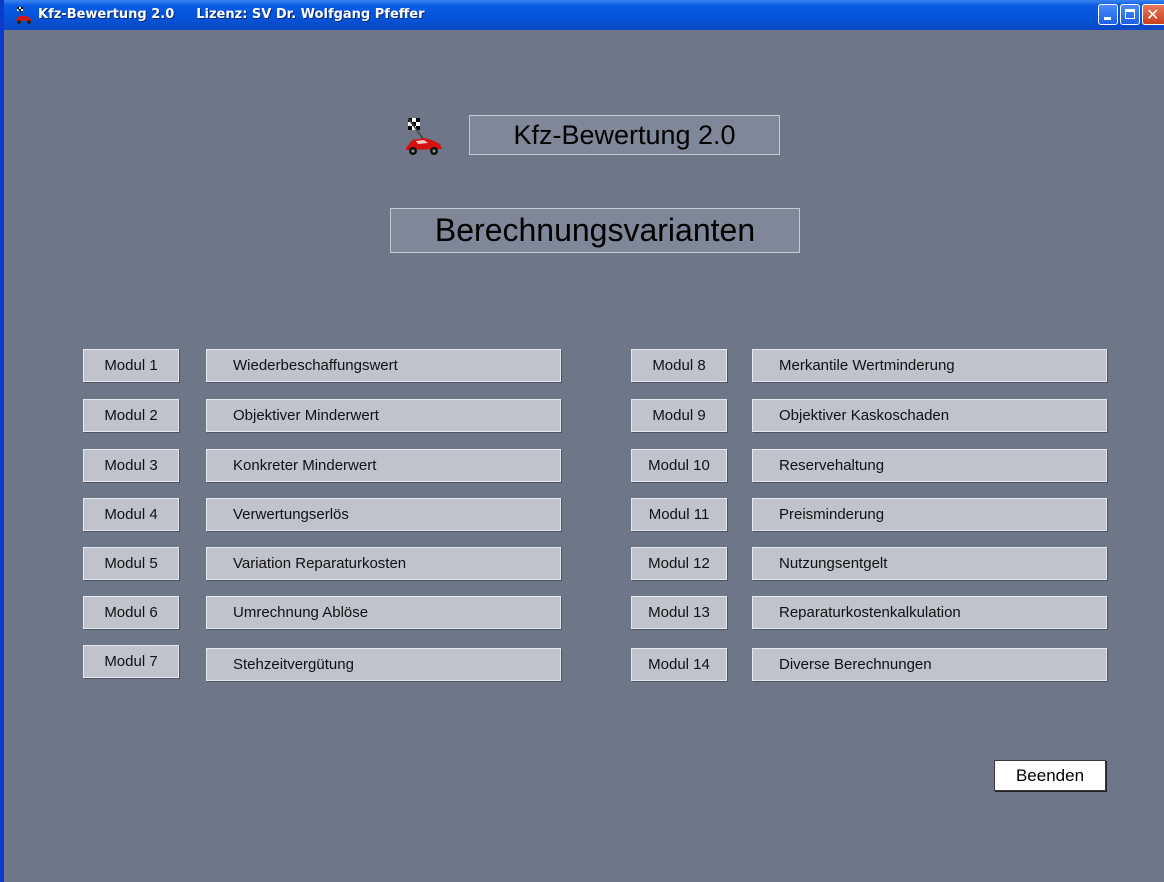 The height and width of the screenshot is (882, 1164). Describe the element at coordinates (383, 465) in the screenshot. I see `modul-3-name-button: Konkreter Minderwert` at that location.